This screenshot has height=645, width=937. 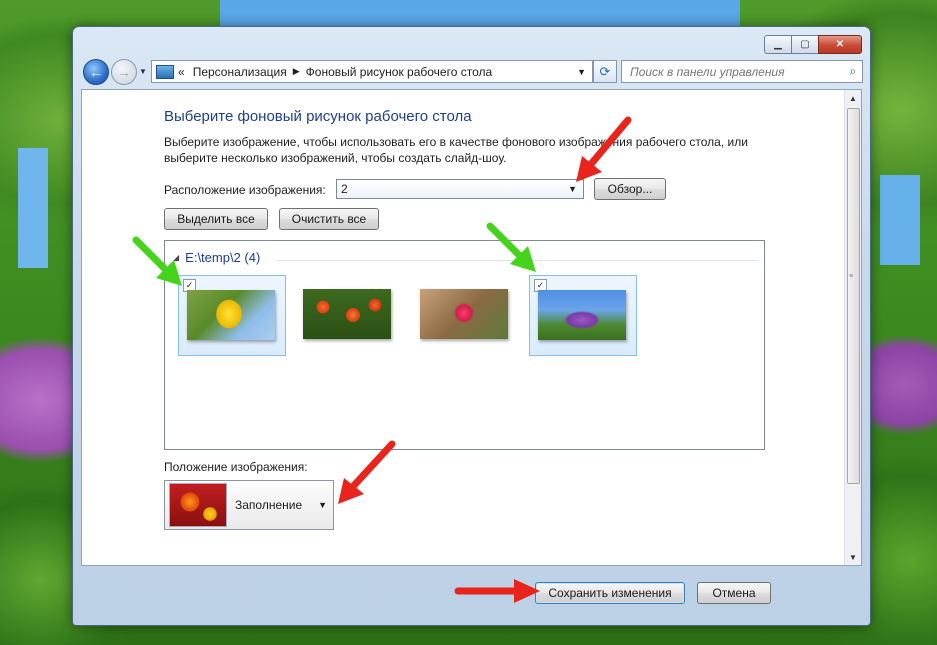 I want to click on group-header: ◢ E:\temp\2 (4), so click(x=216, y=257).